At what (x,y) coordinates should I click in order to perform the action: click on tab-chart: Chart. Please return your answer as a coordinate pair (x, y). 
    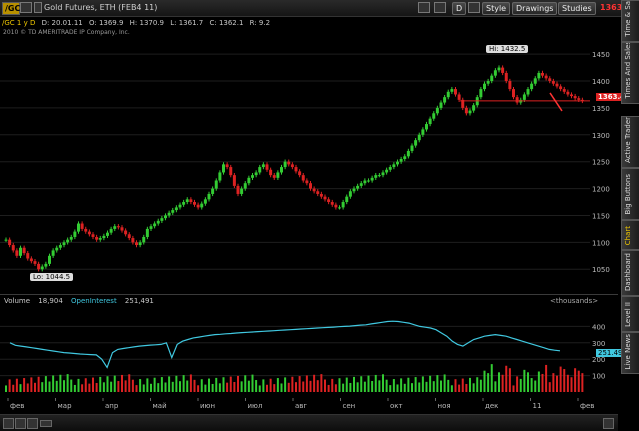
    Looking at the image, I should click on (630, 235).